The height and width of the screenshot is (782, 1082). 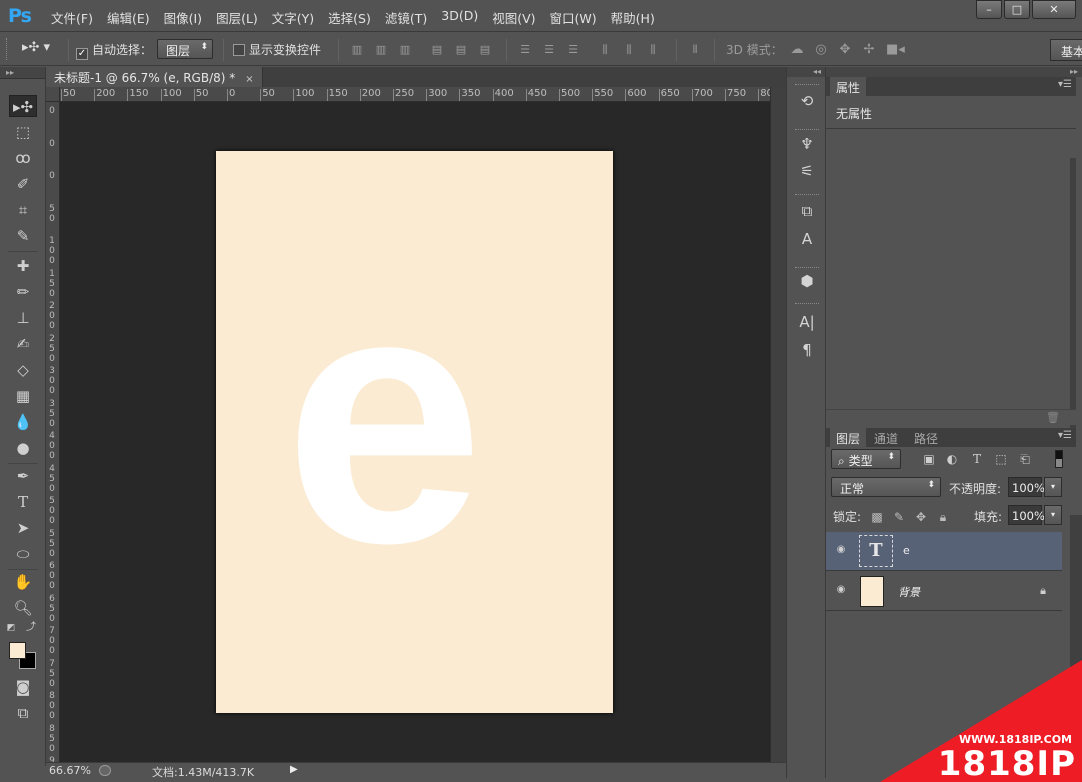 I want to click on menu-file: 文件(F), so click(x=72, y=17).